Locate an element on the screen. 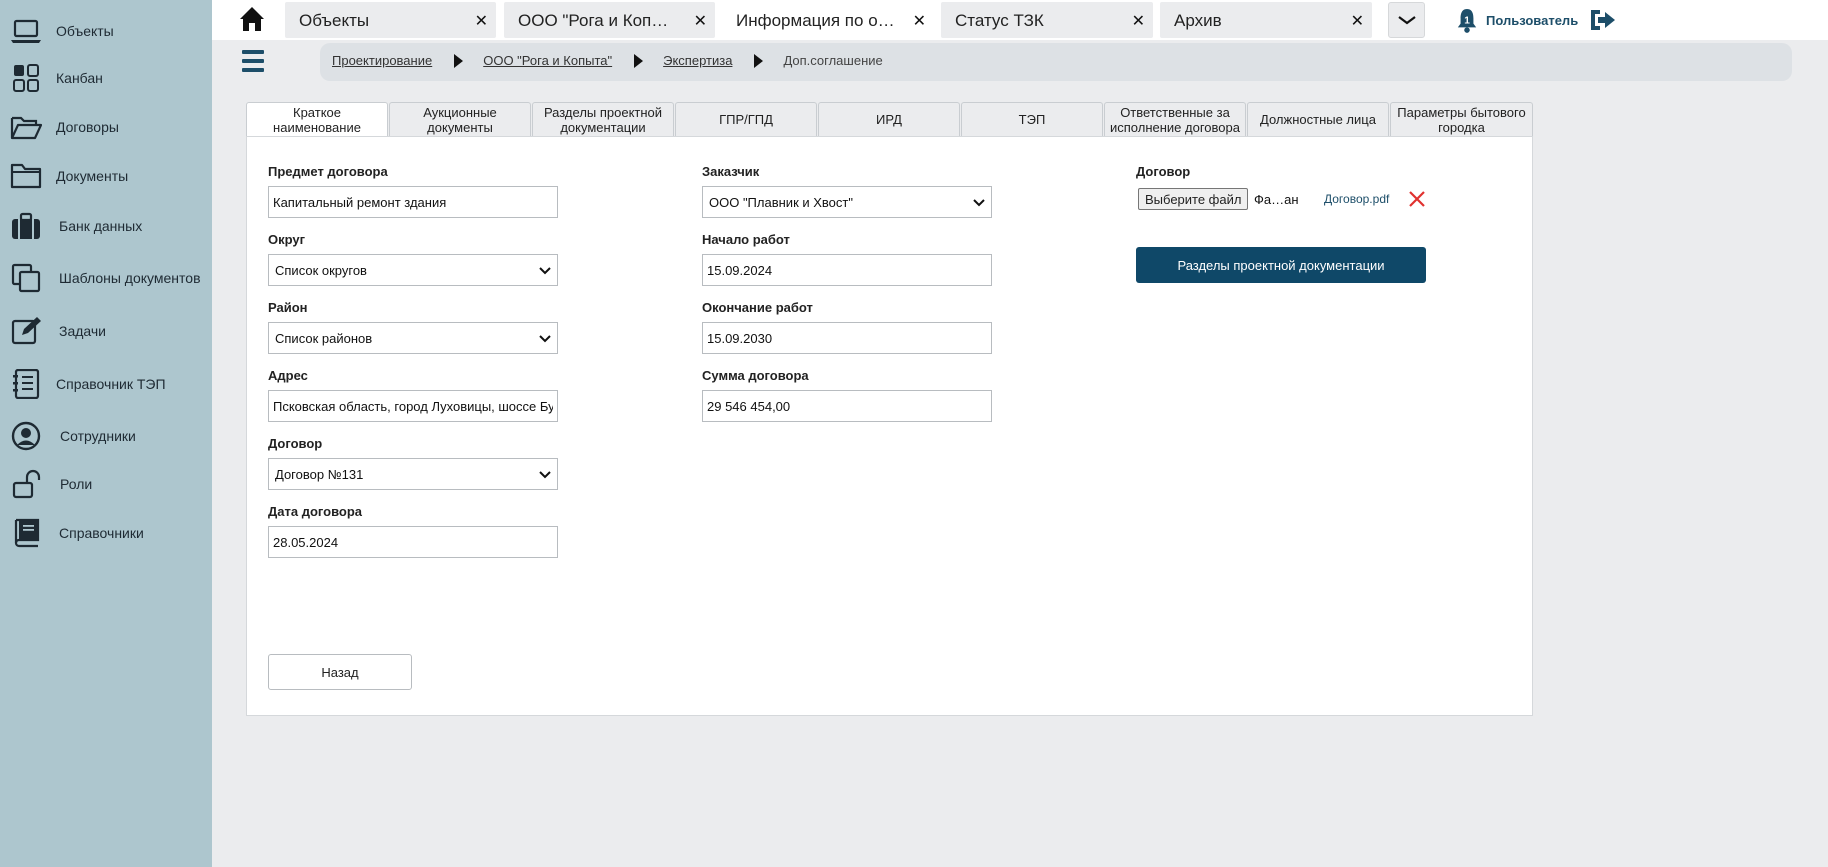 This screenshot has height=867, width=1828. file-status: Фа…ан is located at coordinates (1276, 199).